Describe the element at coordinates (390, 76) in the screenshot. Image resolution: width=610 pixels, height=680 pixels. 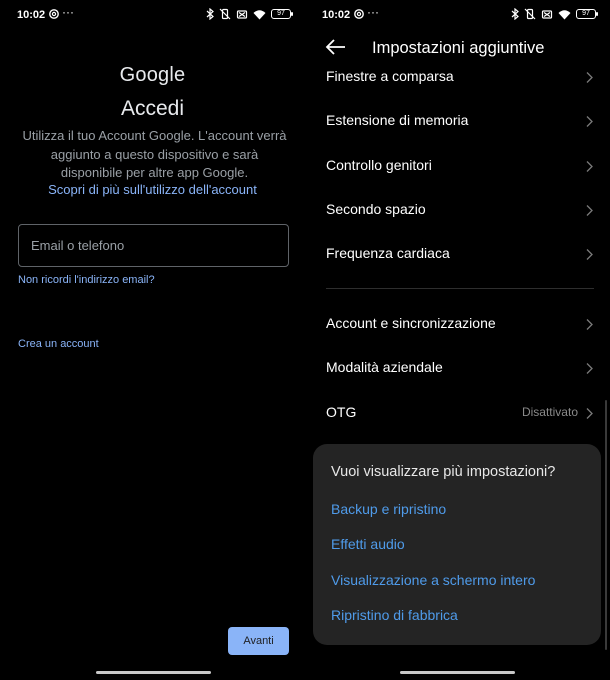
I see `settings-item-label: Finestre a comparsa` at that location.